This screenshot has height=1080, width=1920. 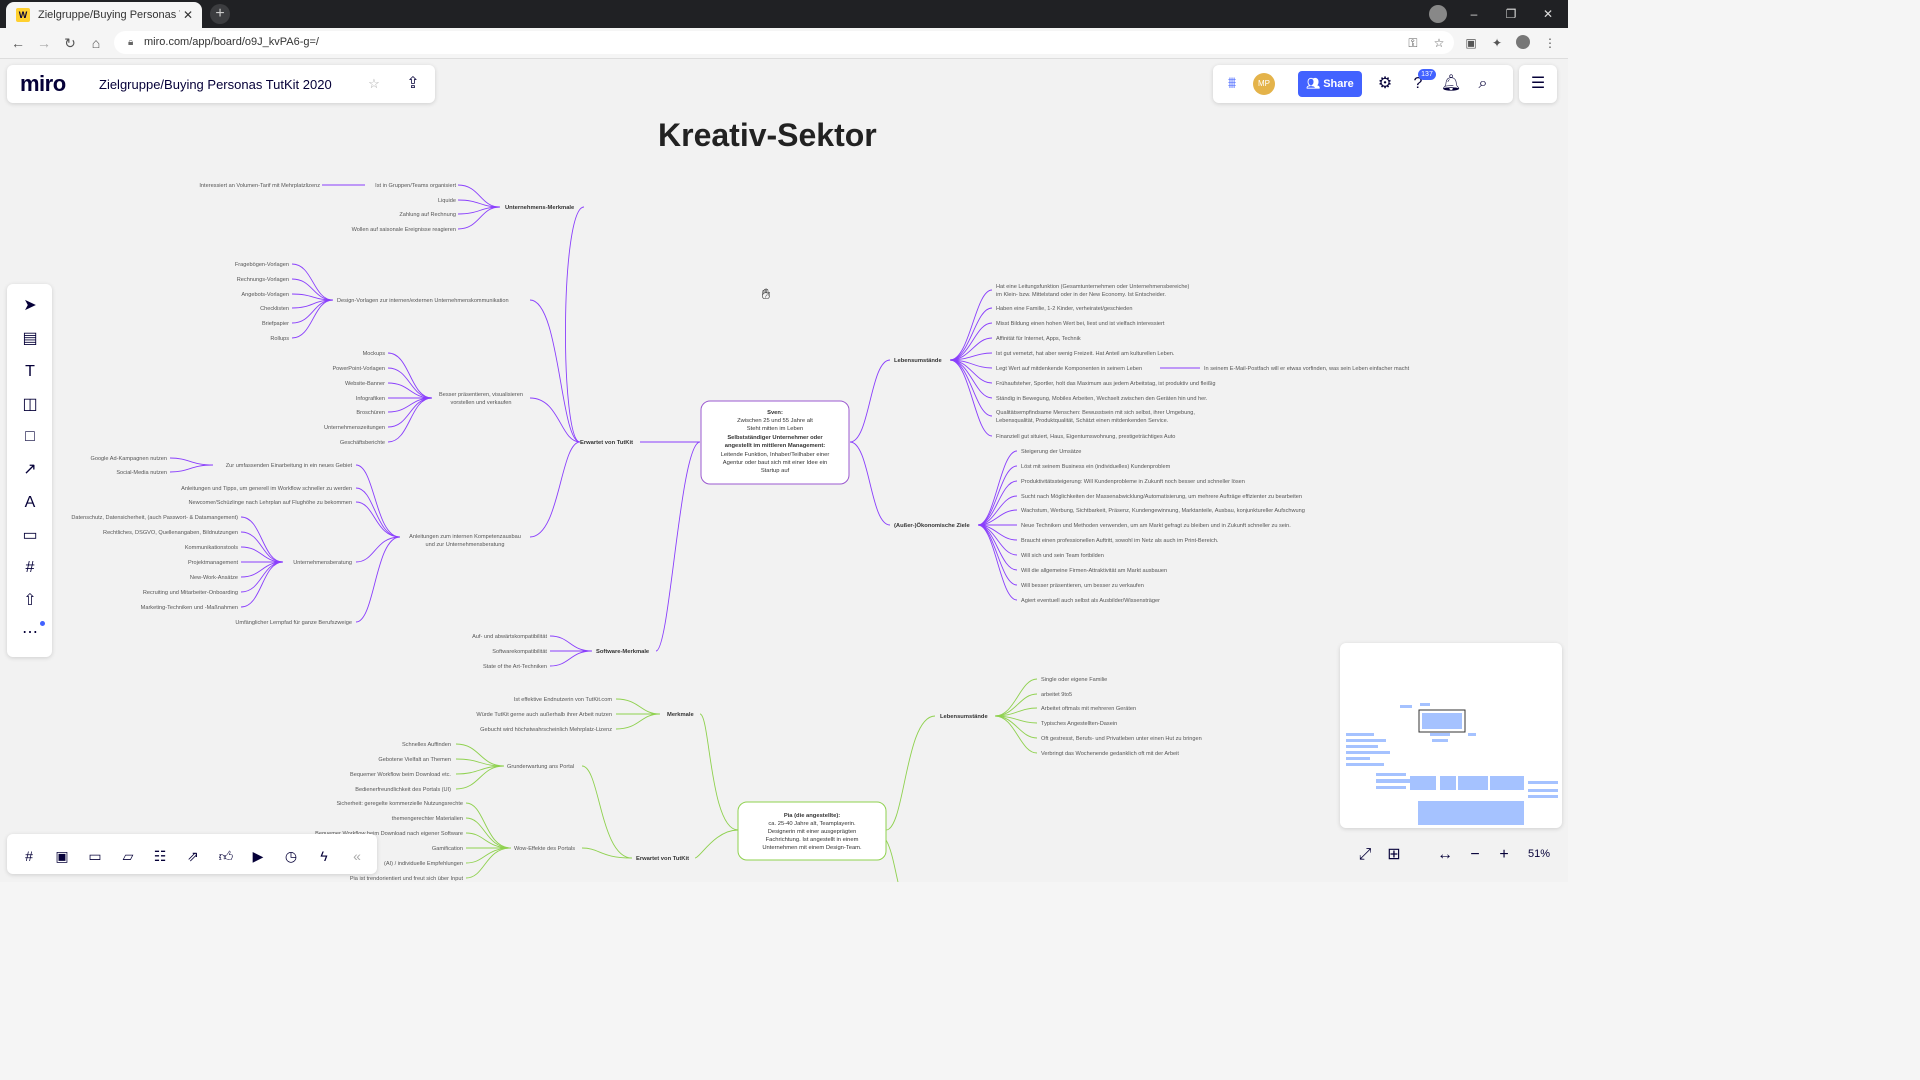 What do you see at coordinates (365, 384) in the screenshot?
I see `present-item: Website-Banner` at bounding box center [365, 384].